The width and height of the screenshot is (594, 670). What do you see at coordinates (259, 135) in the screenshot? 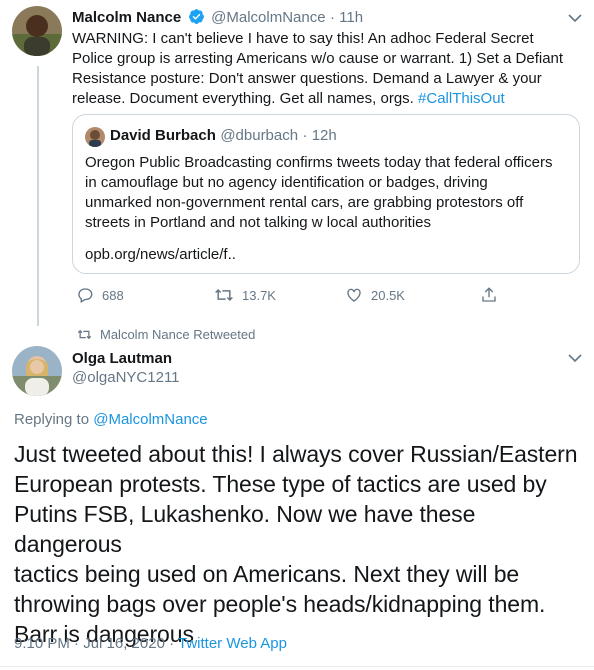
I see `quote-author-handle: @dburbach` at bounding box center [259, 135].